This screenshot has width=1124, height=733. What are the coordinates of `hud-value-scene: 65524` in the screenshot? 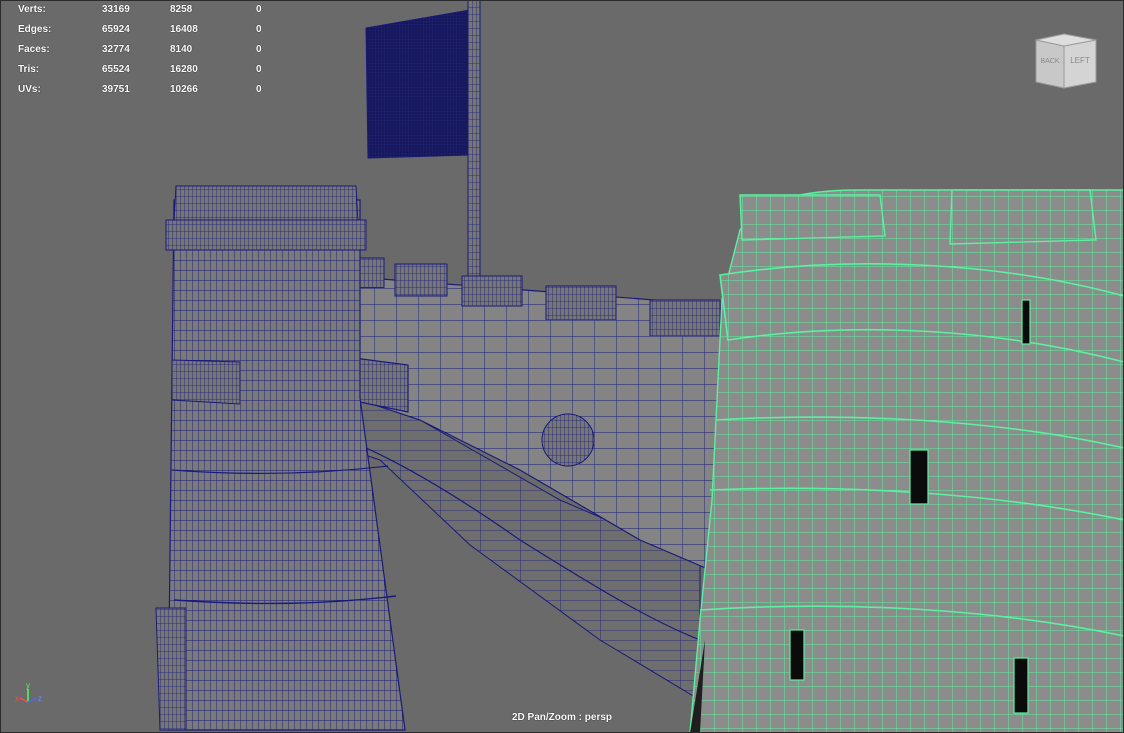 It's located at (116, 69).